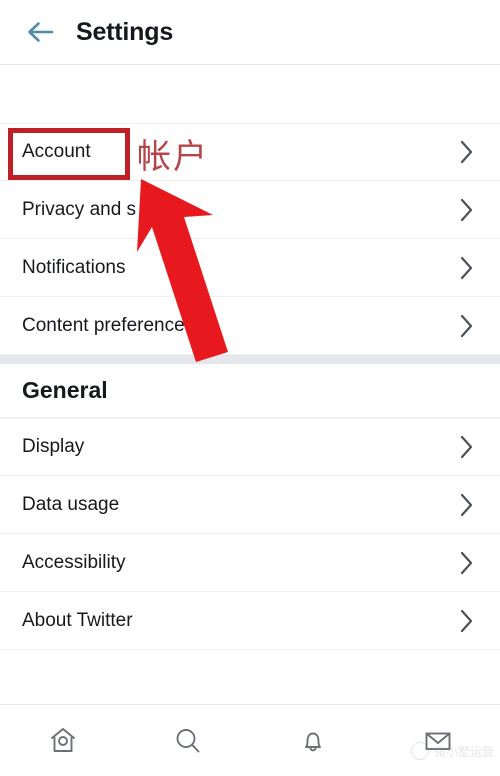 The width and height of the screenshot is (500, 776). I want to click on wechat-logo-icon, so click(419, 751).